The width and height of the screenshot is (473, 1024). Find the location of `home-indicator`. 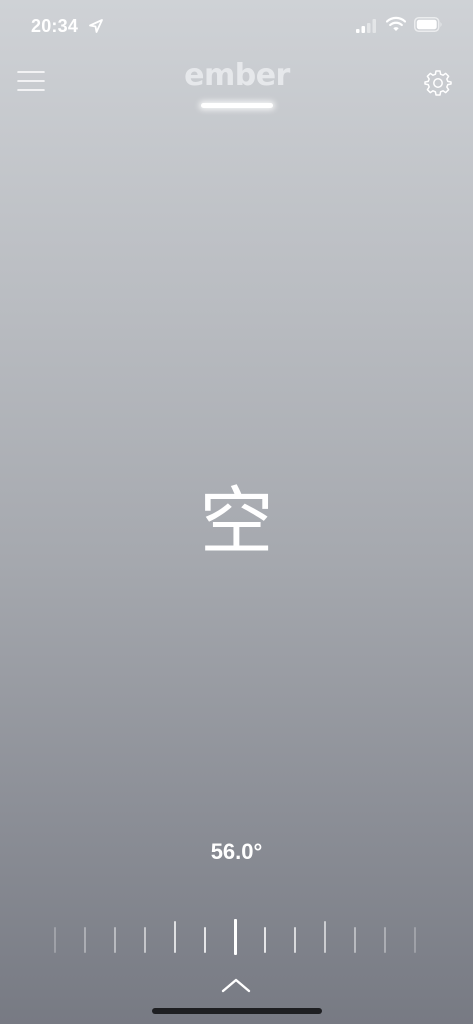

home-indicator is located at coordinates (237, 1011).